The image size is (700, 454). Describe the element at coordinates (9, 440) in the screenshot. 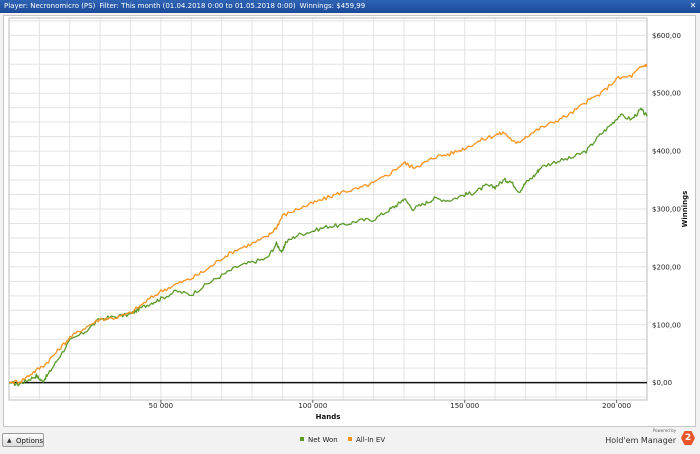

I see `triangle-up-icon: ▲` at that location.